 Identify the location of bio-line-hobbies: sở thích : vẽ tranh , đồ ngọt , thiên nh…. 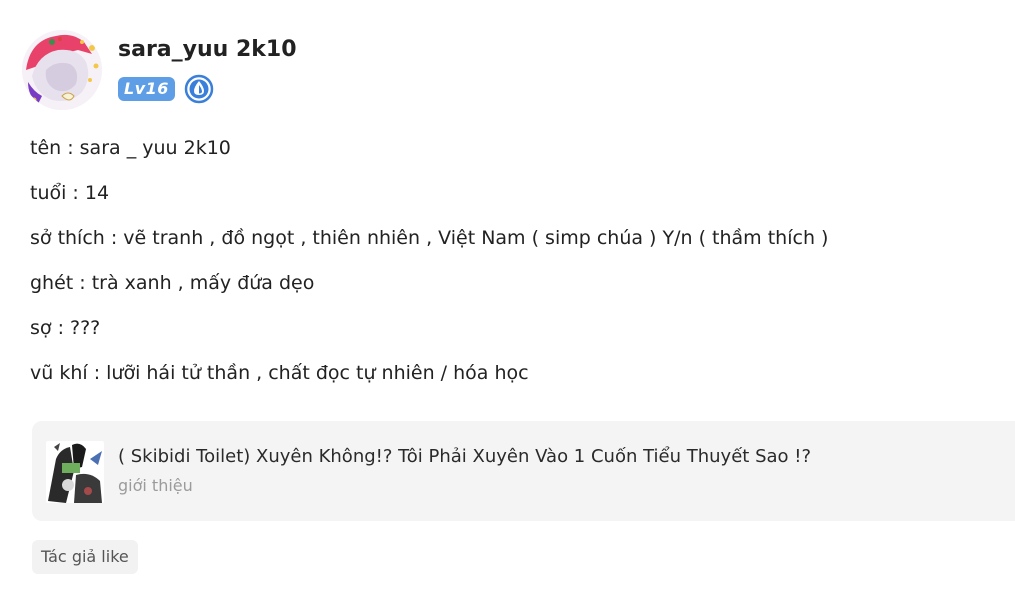
(429, 238).